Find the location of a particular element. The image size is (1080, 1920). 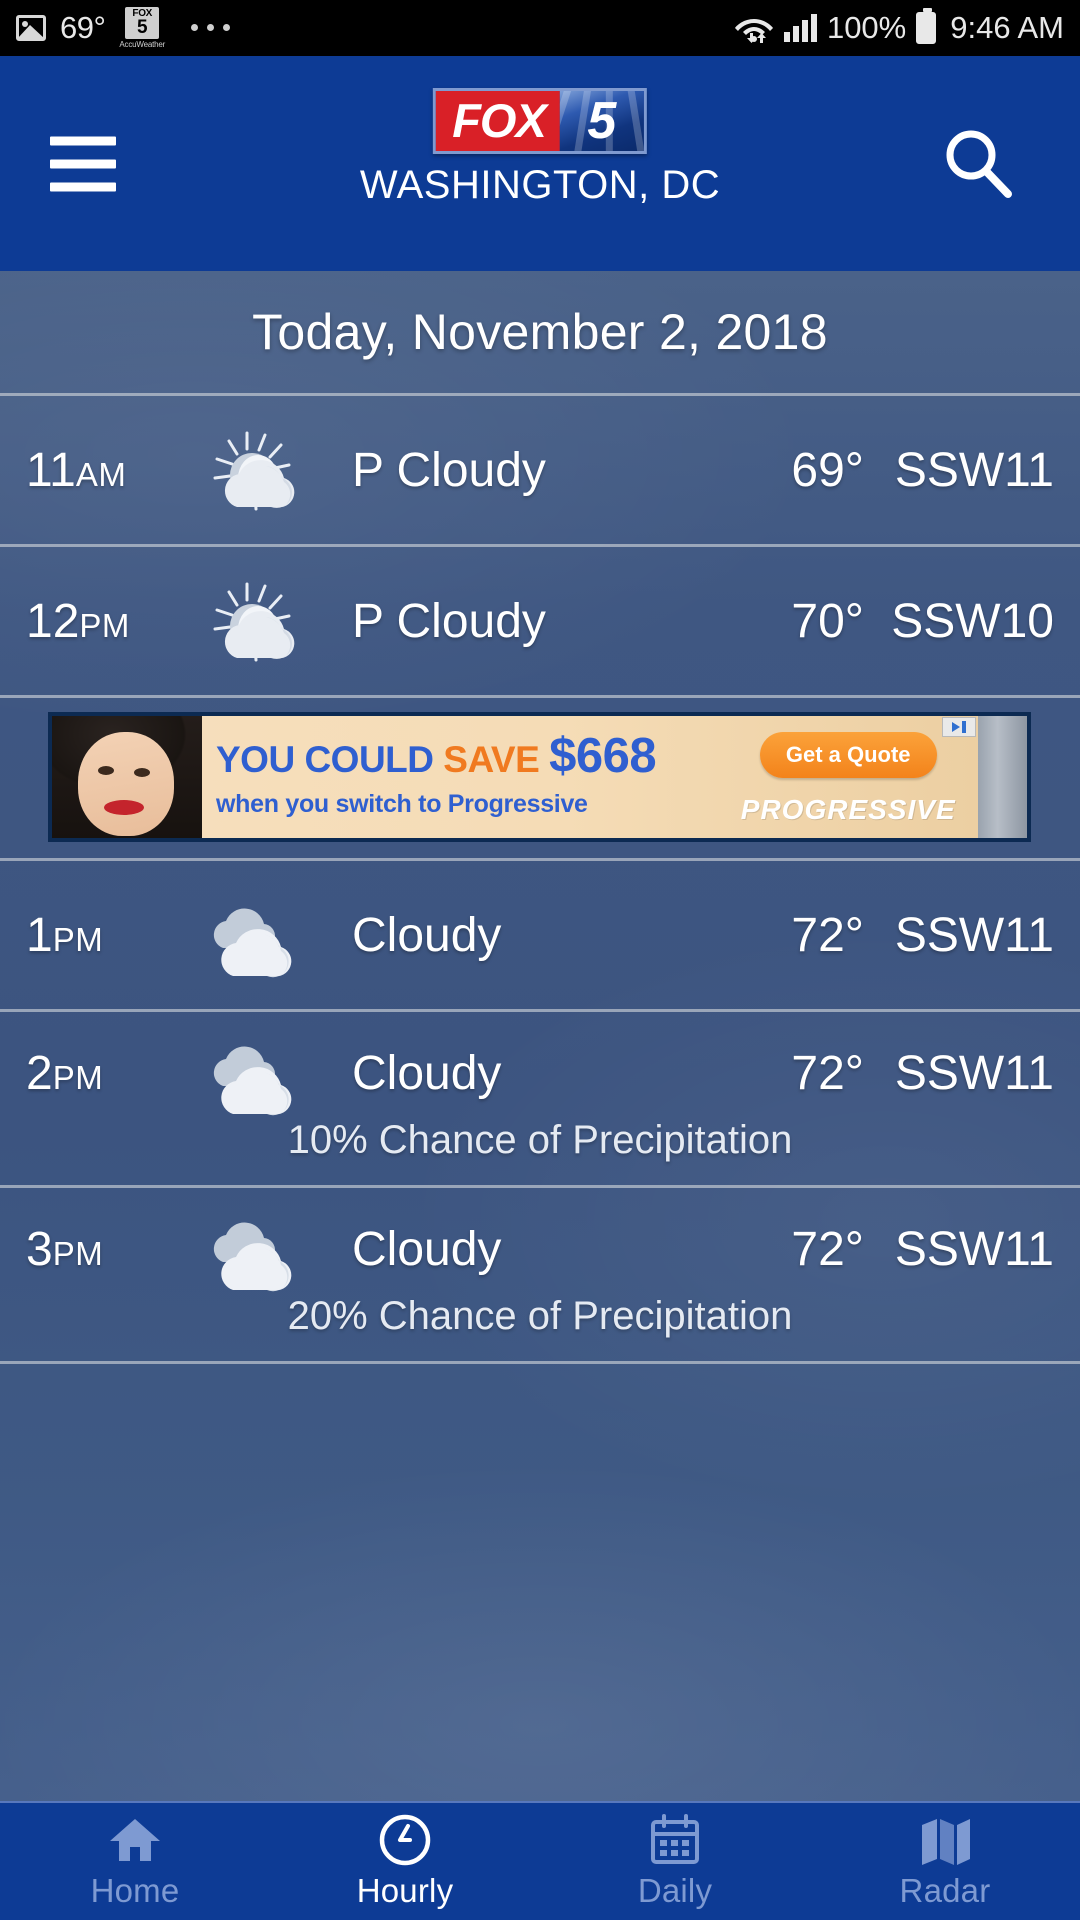

nav-item-home: Home is located at coordinates (135, 1862).